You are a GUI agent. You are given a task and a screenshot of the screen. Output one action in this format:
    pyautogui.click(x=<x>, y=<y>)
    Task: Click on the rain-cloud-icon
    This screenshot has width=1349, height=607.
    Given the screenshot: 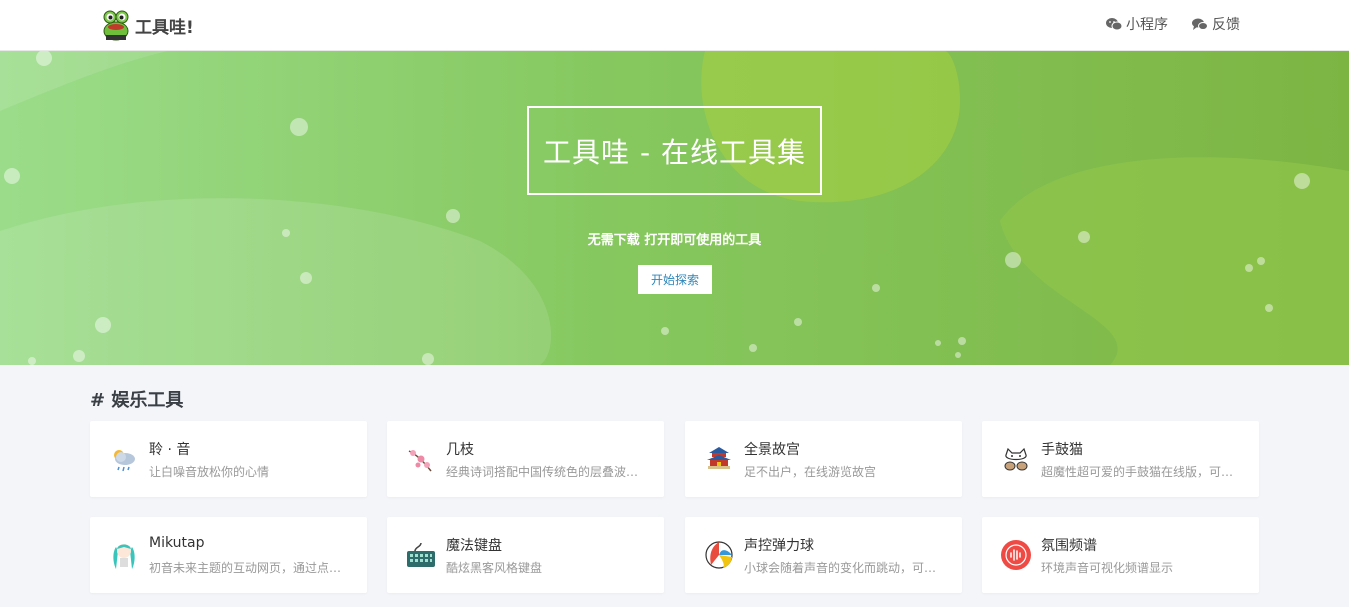 What is the action you would take?
    pyautogui.click(x=124, y=461)
    